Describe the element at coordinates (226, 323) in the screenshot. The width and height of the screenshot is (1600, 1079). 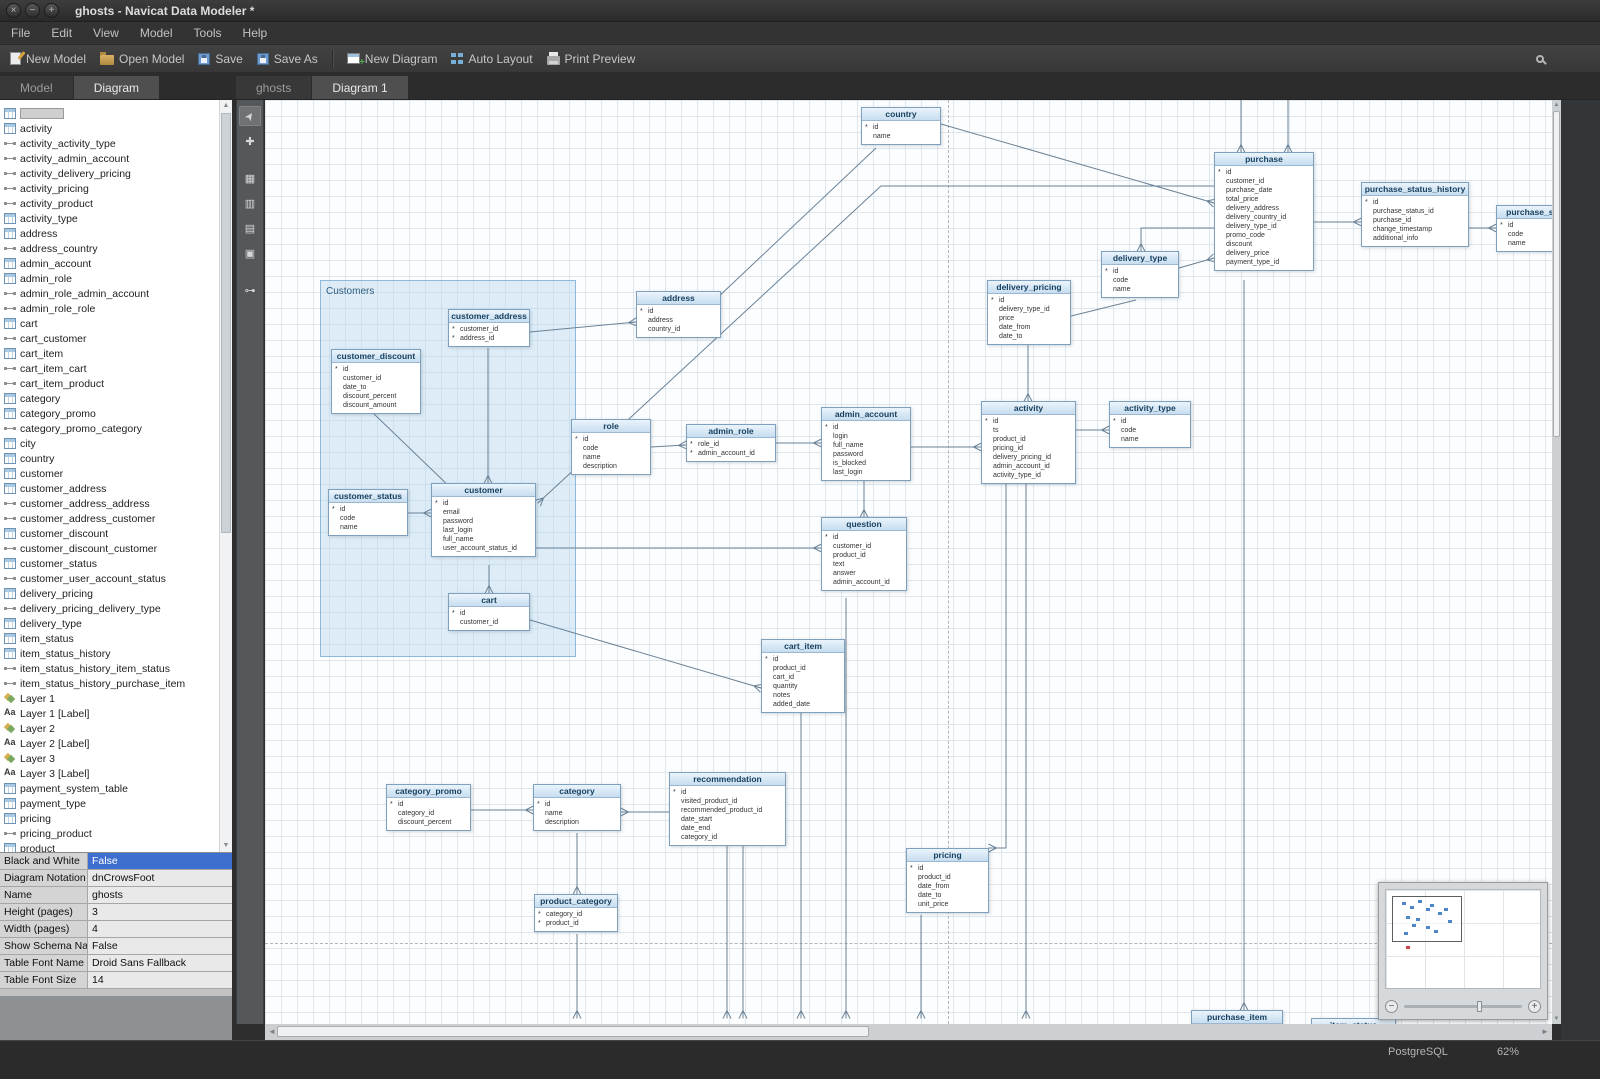
I see `tree-scroll-thumb` at that location.